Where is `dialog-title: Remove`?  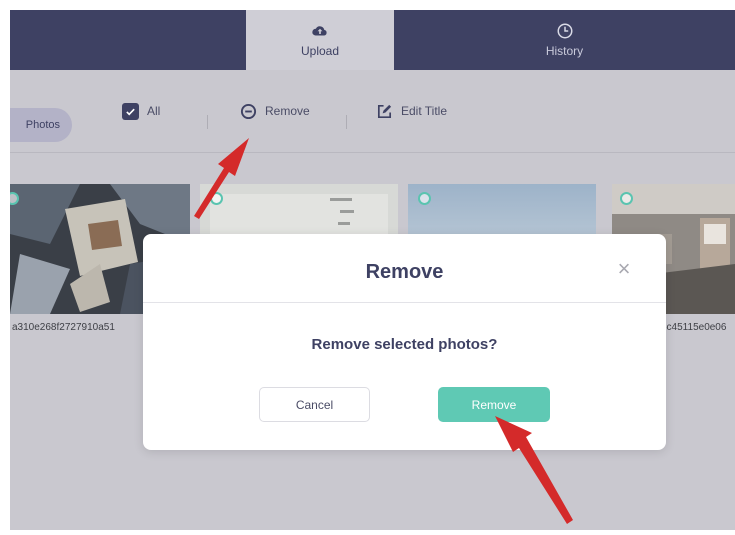
dialog-title: Remove is located at coordinates (404, 272).